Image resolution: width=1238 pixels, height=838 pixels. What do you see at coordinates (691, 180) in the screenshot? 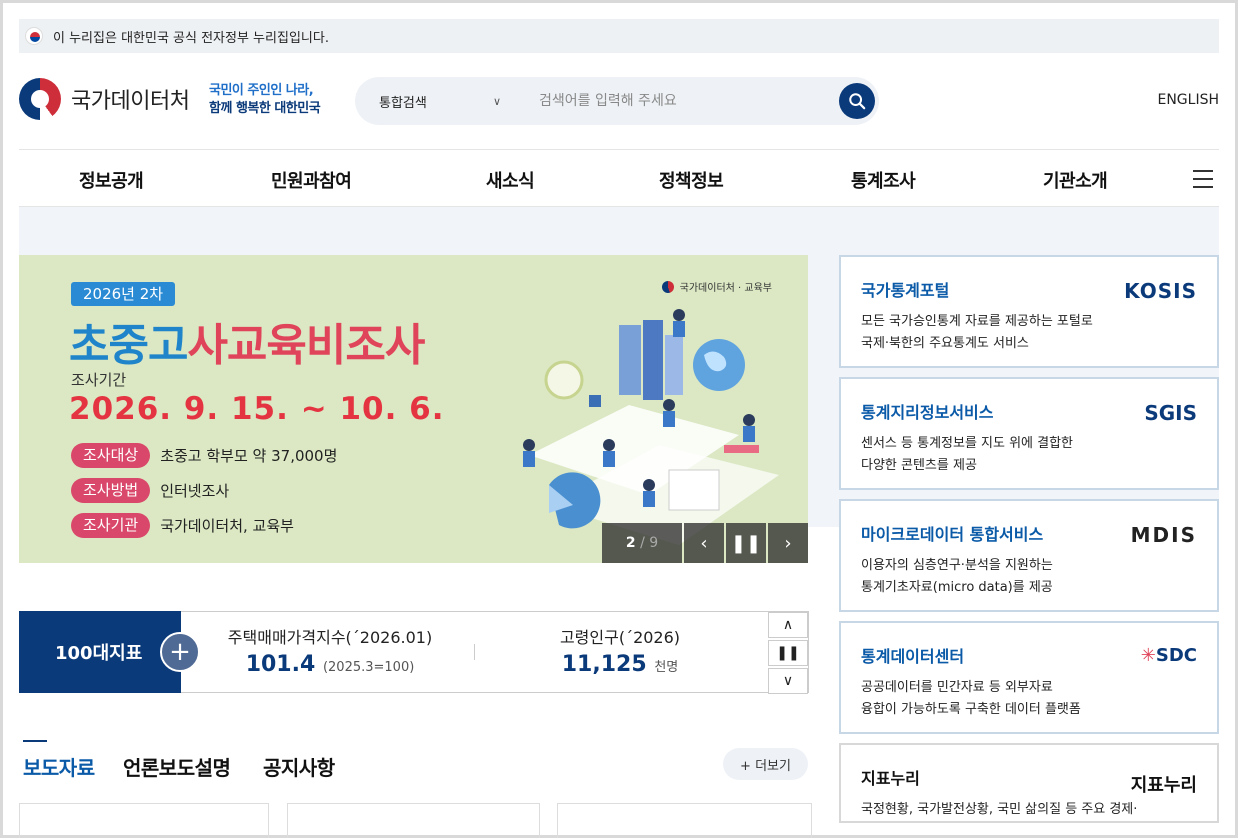
I see `nav-item-policy: 정책정보` at bounding box center [691, 180].